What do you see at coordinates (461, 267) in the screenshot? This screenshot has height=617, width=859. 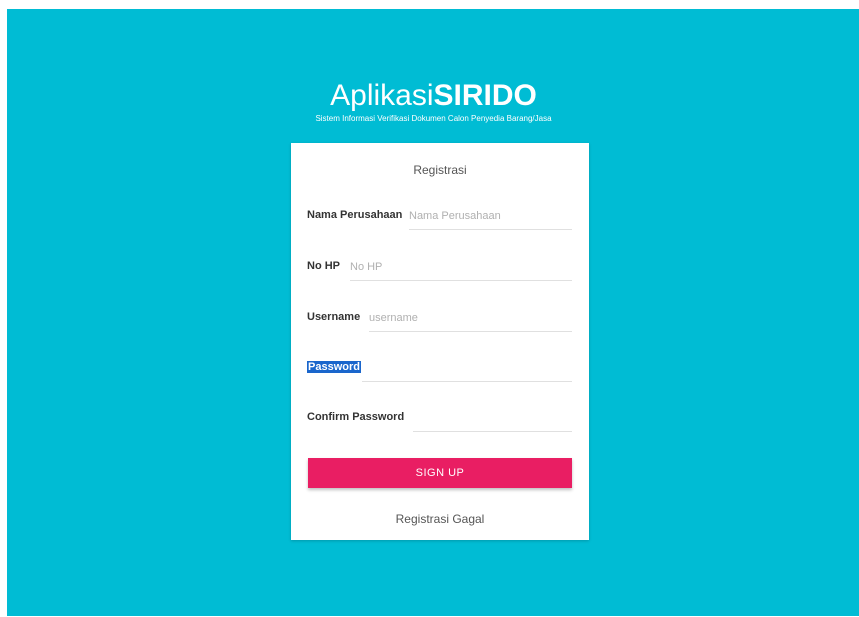 I see `phone-input` at bounding box center [461, 267].